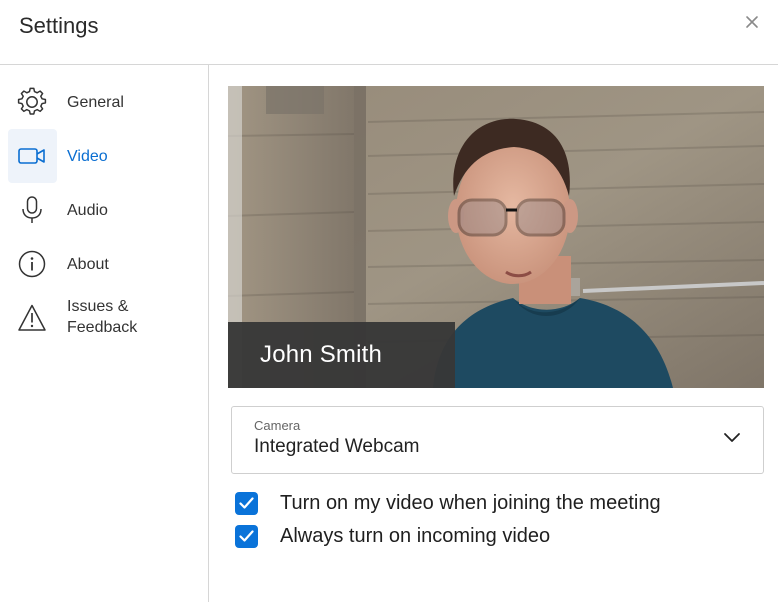  I want to click on sidebar-item-label: Audio, so click(87, 210).